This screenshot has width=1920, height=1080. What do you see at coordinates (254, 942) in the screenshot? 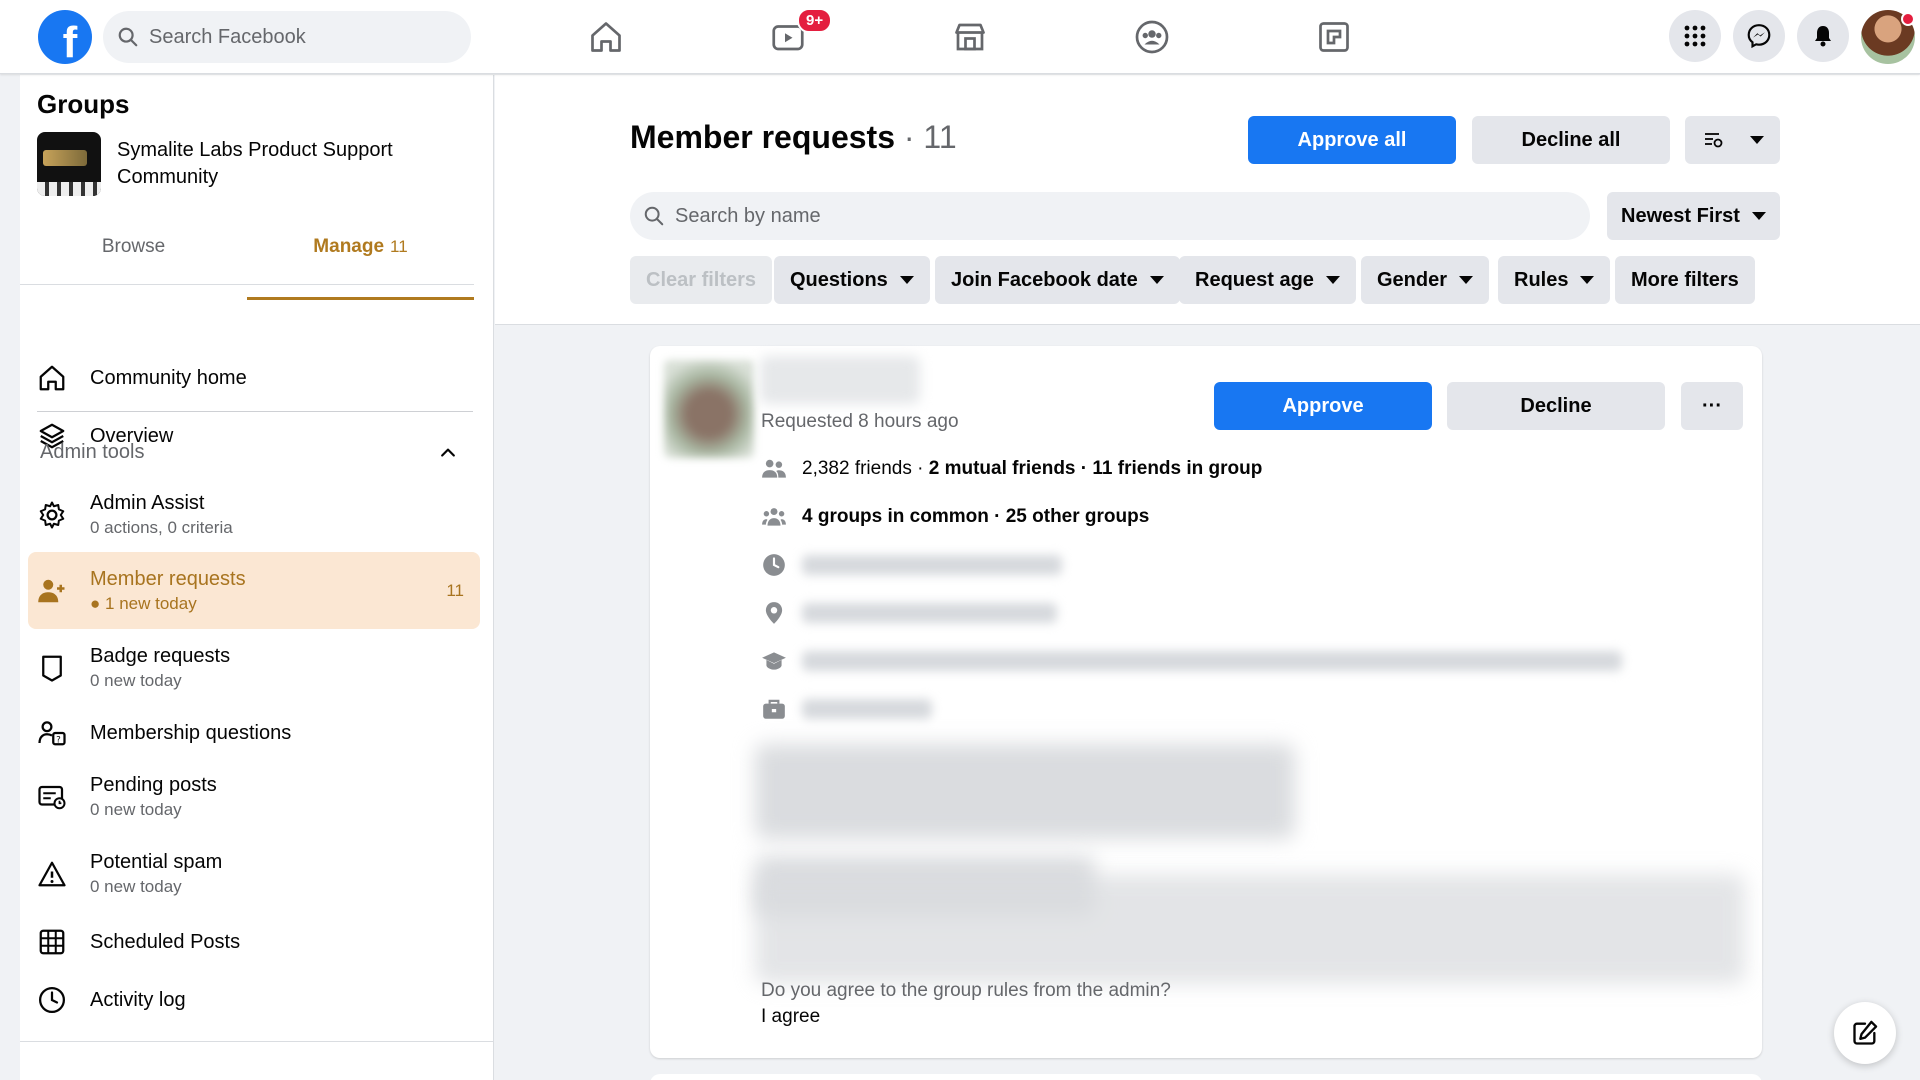
I see `sidebar-item-scheduled-posts: Scheduled Posts` at bounding box center [254, 942].